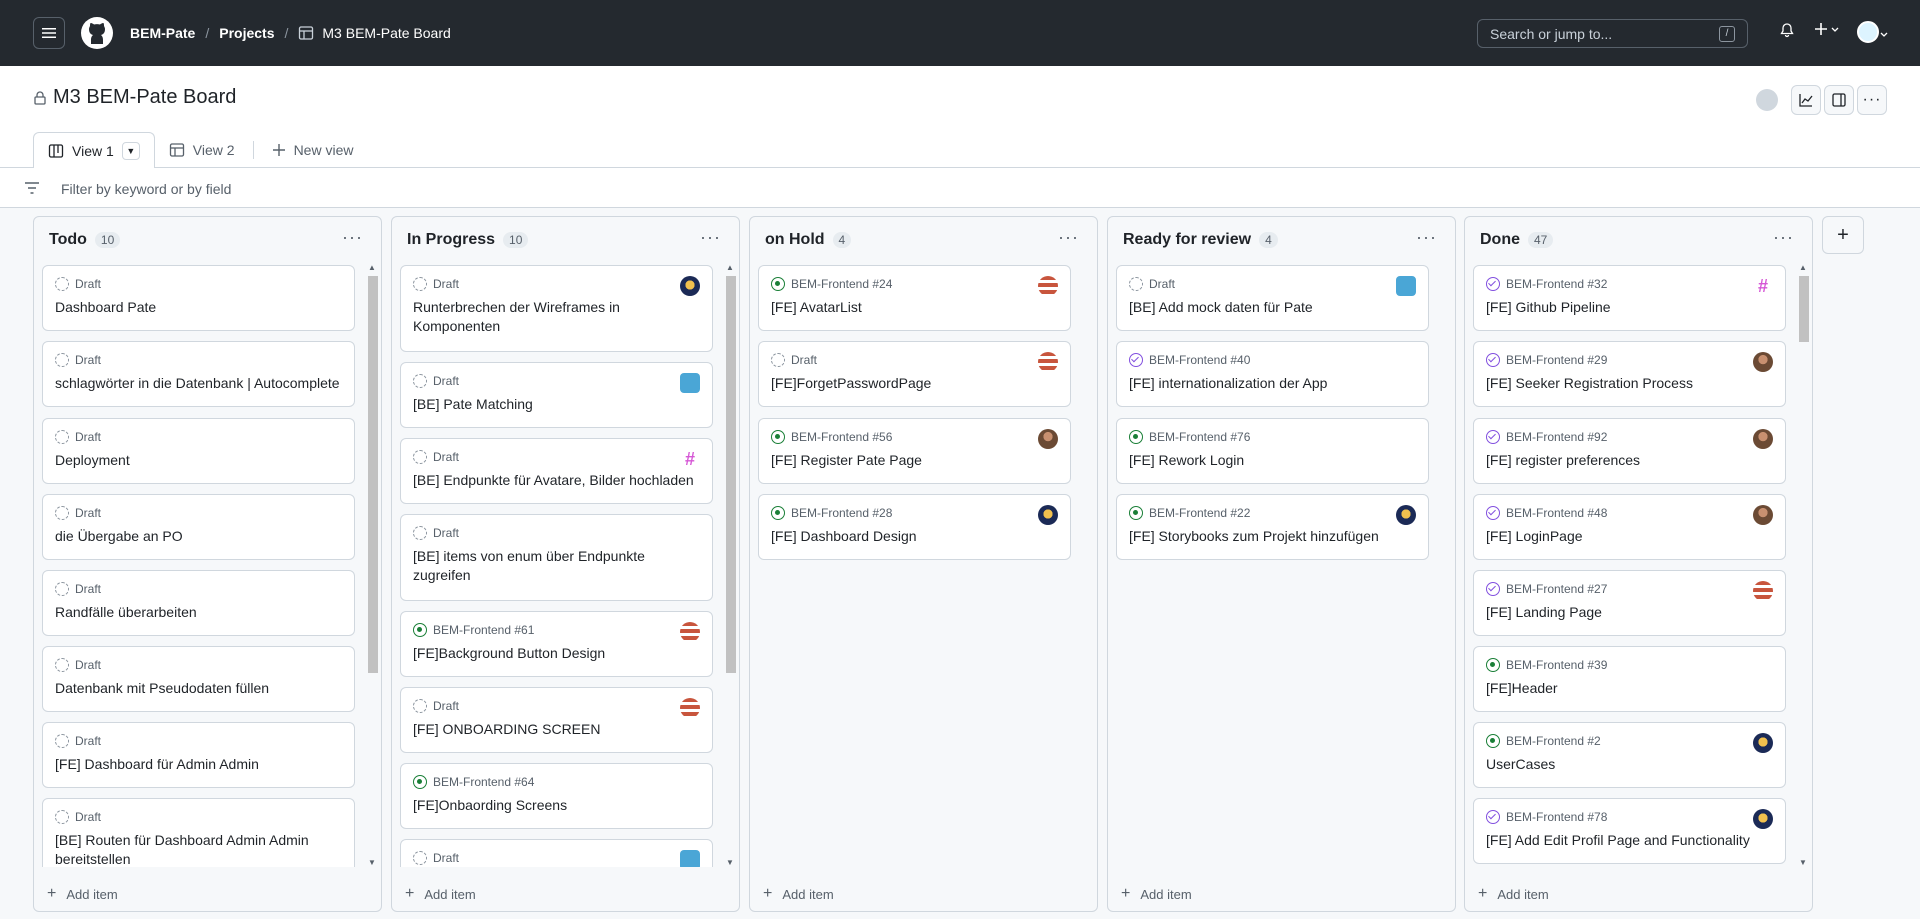  Describe the element at coordinates (1629, 307) in the screenshot. I see `card-title: [FE] Github Pipeline` at that location.